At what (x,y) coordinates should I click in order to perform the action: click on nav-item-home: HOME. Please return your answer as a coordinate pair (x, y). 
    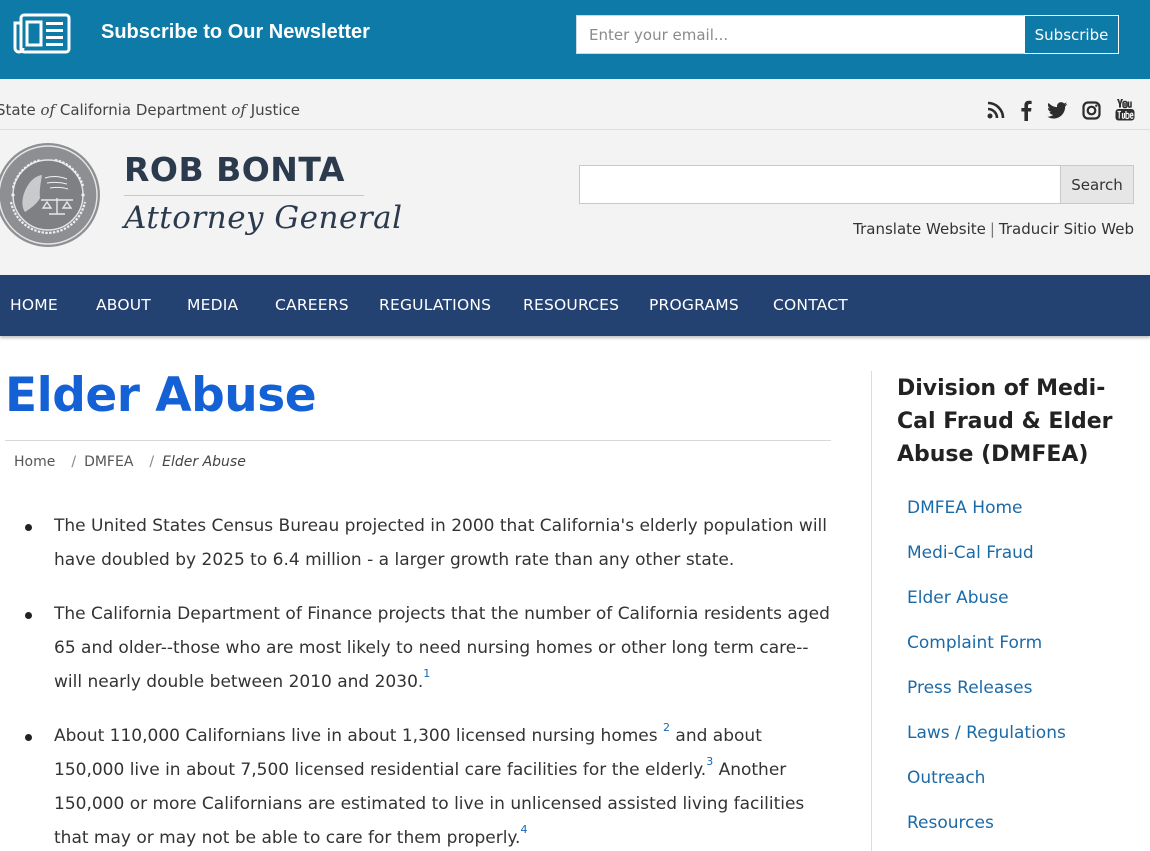
    Looking at the image, I should click on (34, 305).